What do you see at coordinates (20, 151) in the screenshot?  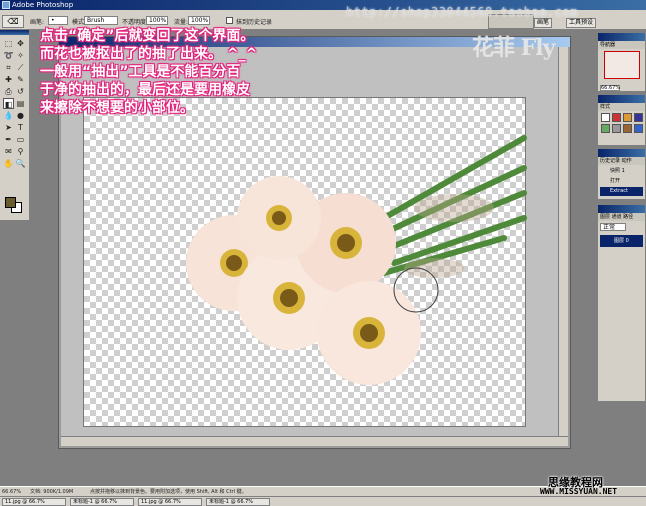 I see `eyedropper-tool-icon: ⚲` at bounding box center [20, 151].